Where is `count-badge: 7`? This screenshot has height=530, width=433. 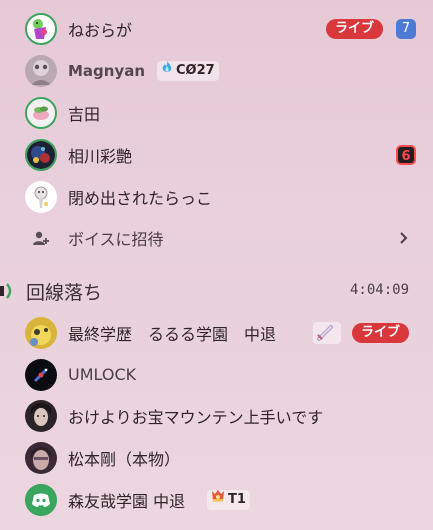
count-badge: 7 is located at coordinates (406, 28).